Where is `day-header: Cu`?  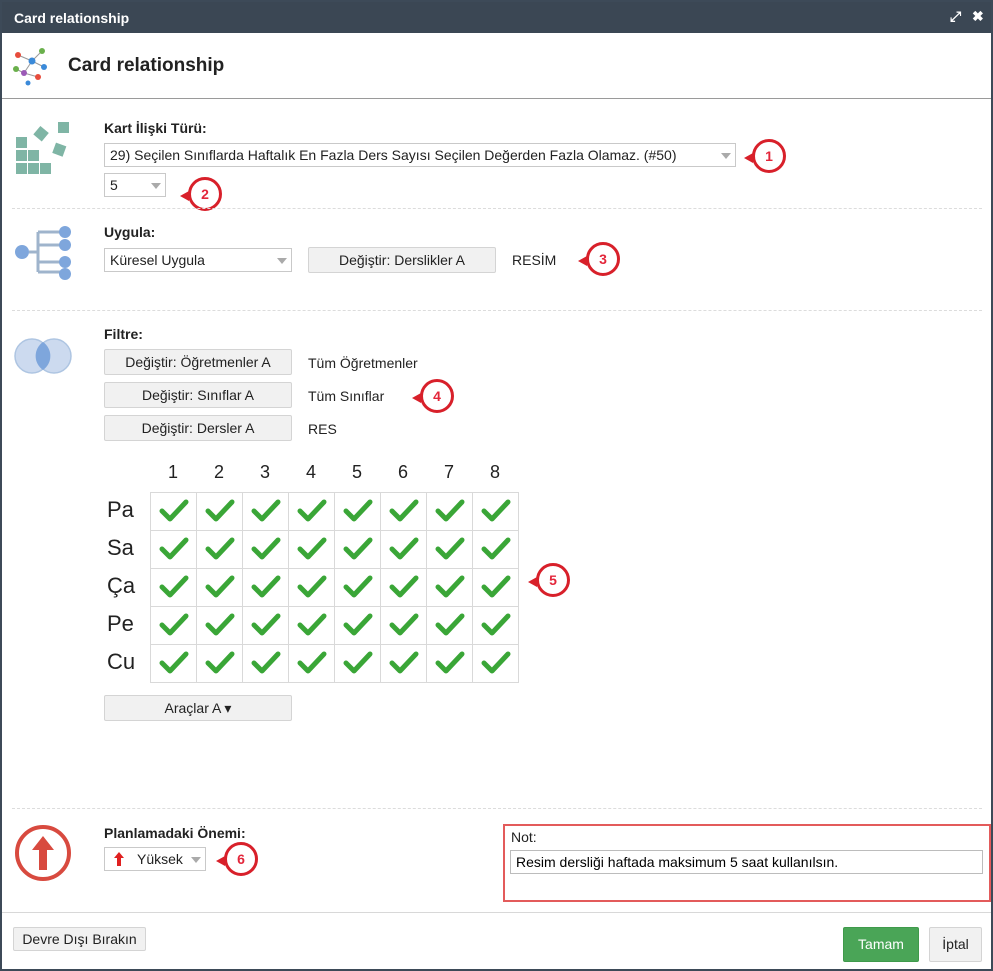 day-header: Cu is located at coordinates (127, 662).